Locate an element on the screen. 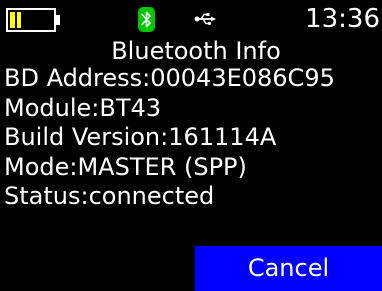  cancel-button: Cancel is located at coordinates (288, 268).